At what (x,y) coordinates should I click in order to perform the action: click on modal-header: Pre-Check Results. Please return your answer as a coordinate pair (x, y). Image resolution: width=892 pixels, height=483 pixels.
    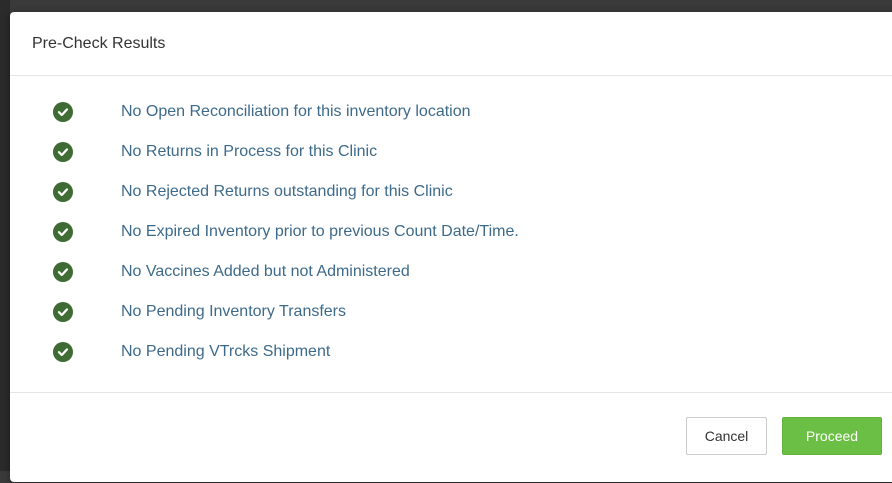
    Looking at the image, I should click on (451, 44).